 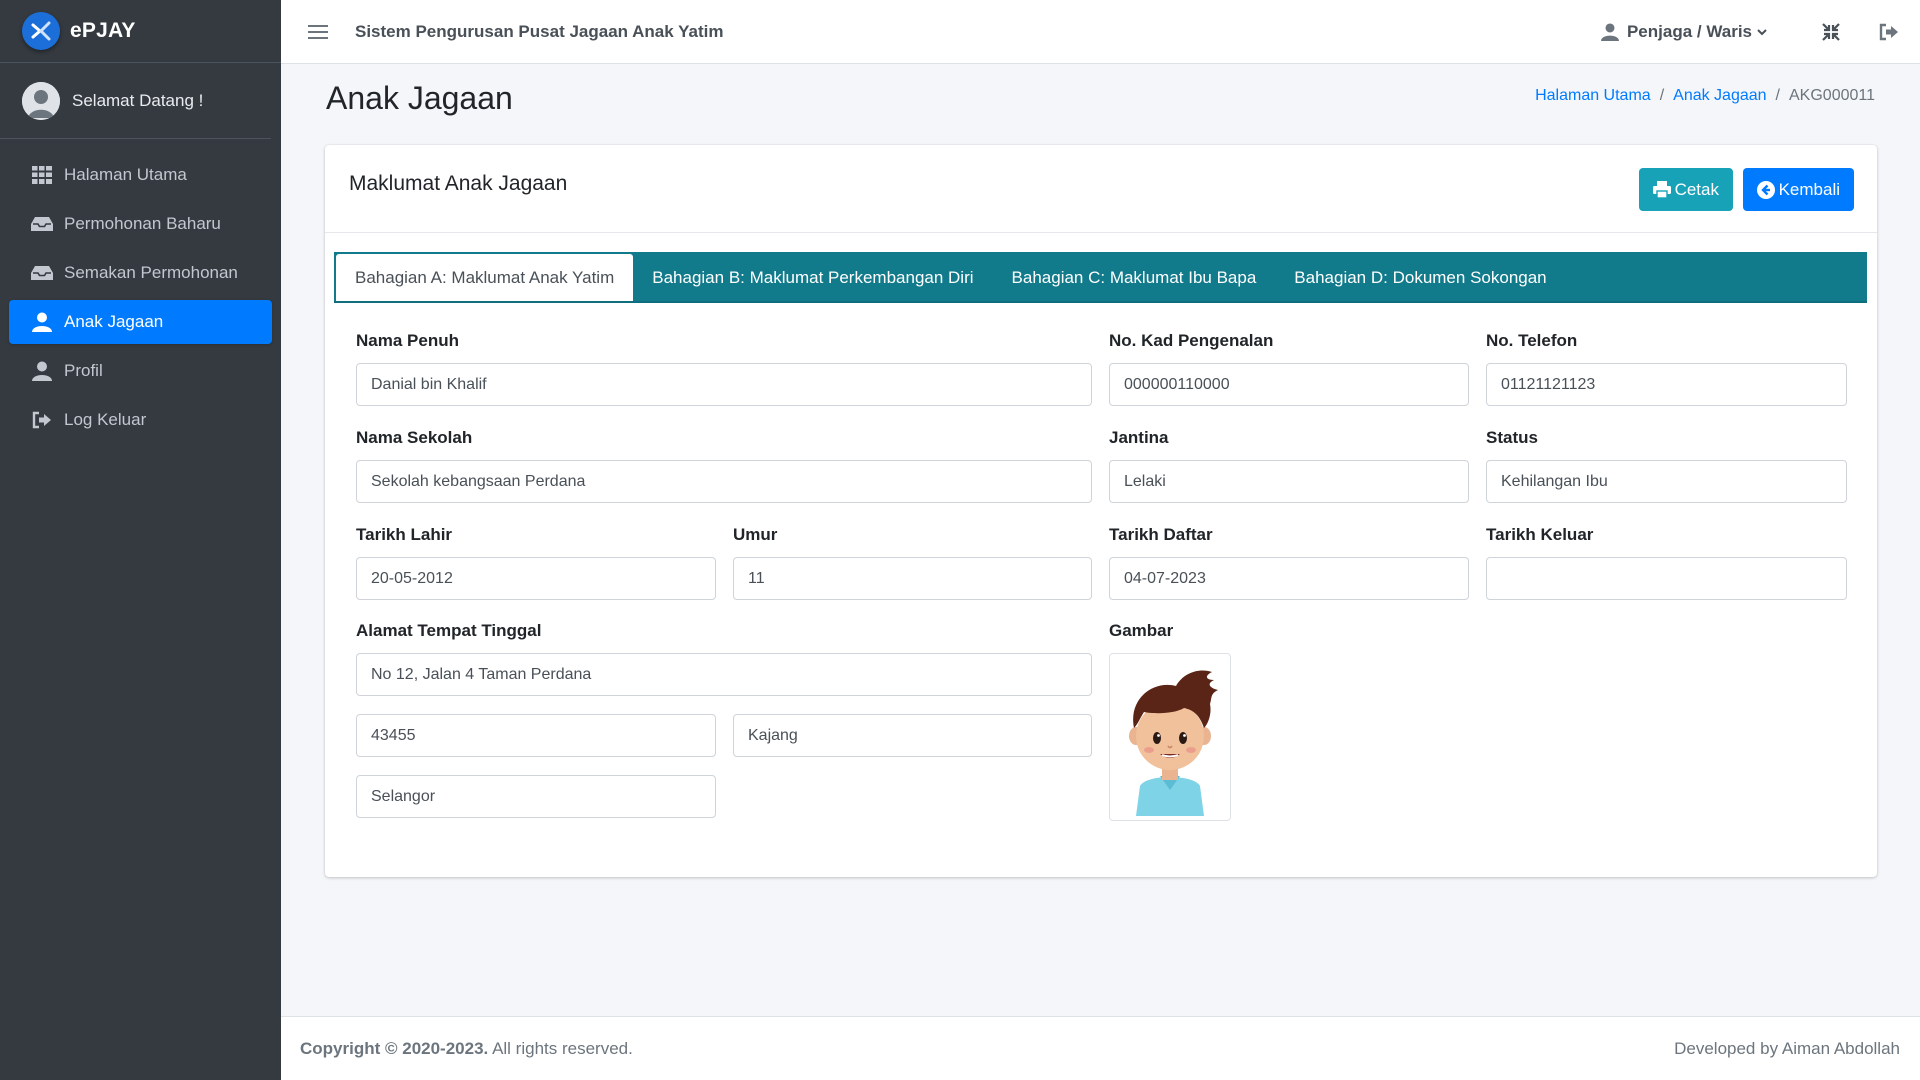 I want to click on tarikh-lahir-field: 20-05-2012, so click(x=536, y=578).